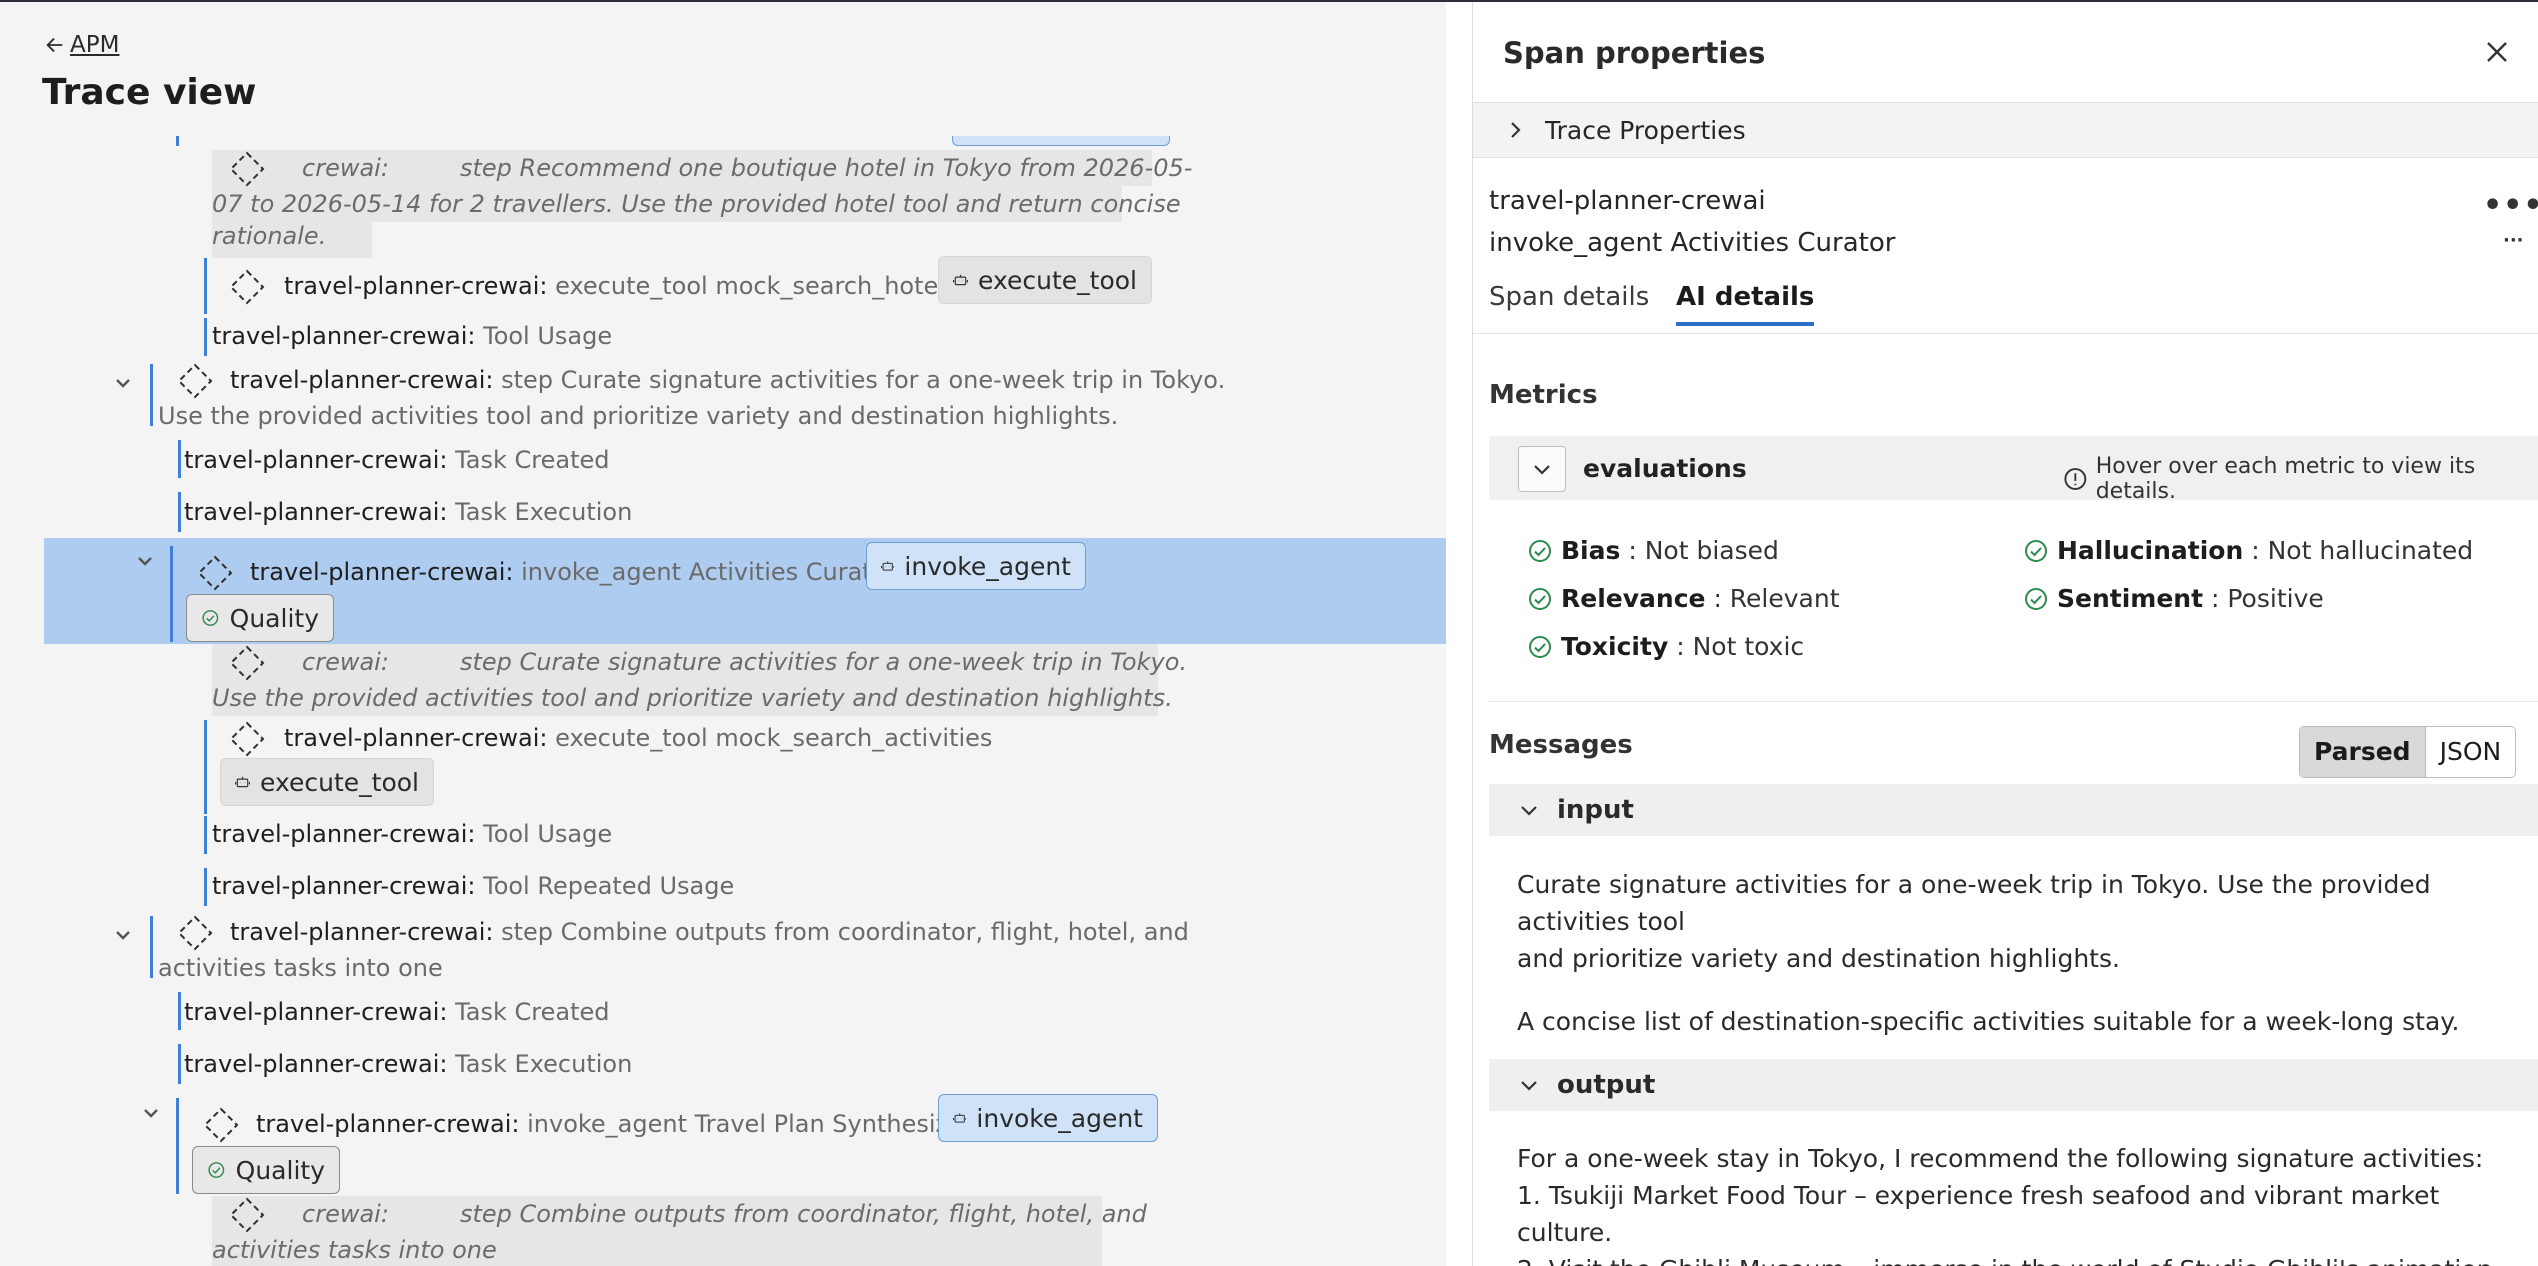 The height and width of the screenshot is (1266, 2538). I want to click on quality-label: Quality, so click(280, 1170).